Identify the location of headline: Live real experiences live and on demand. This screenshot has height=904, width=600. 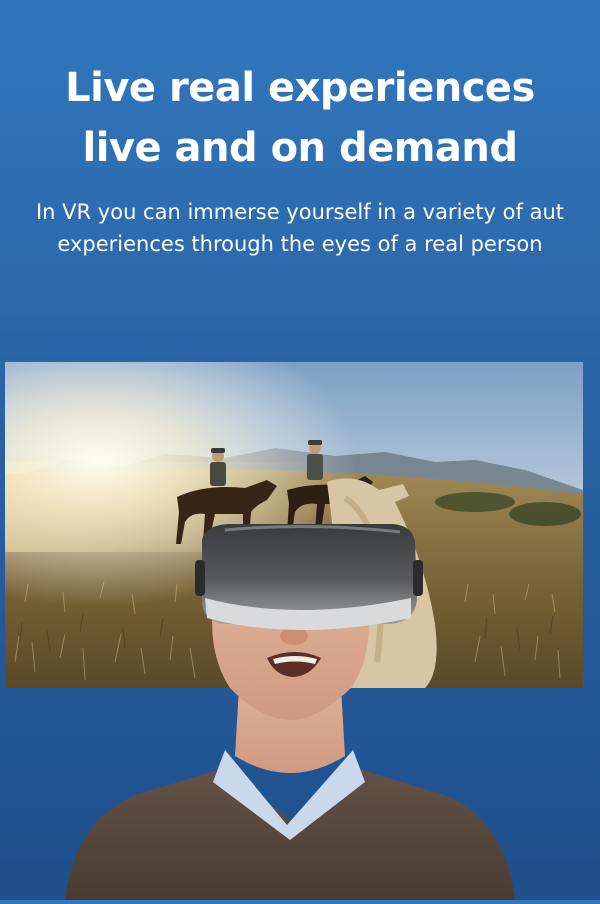
(300, 118).